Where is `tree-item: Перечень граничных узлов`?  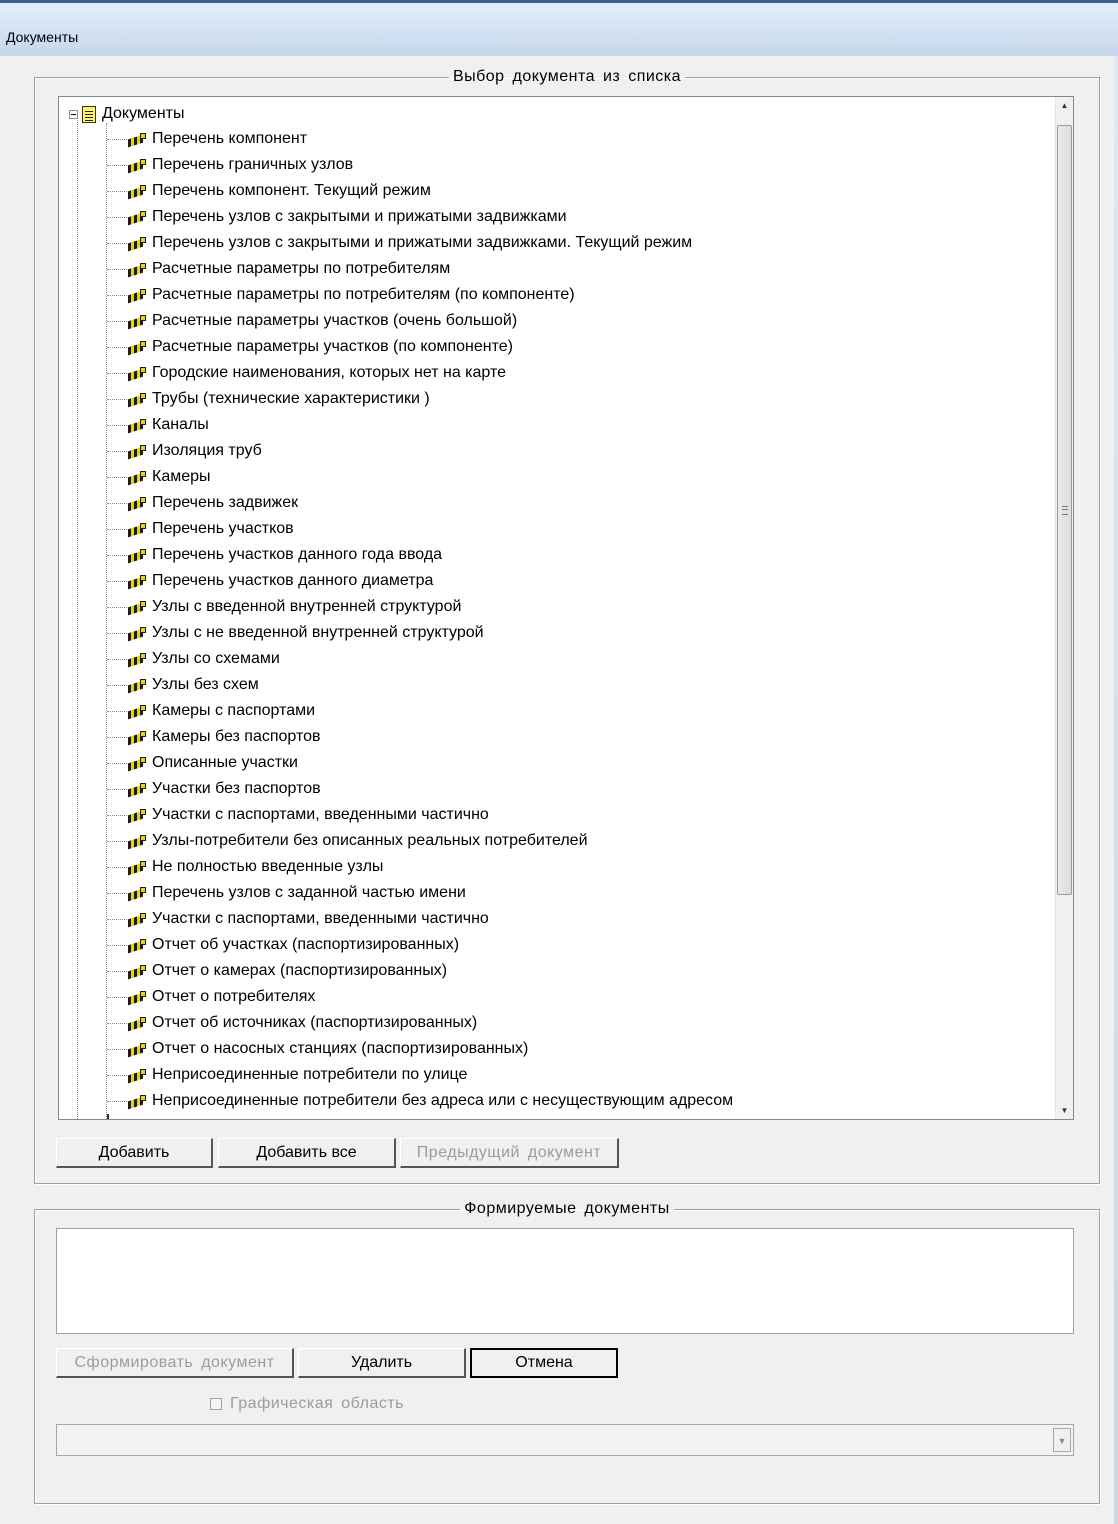 tree-item: Перечень граничных узлов is located at coordinates (230, 165).